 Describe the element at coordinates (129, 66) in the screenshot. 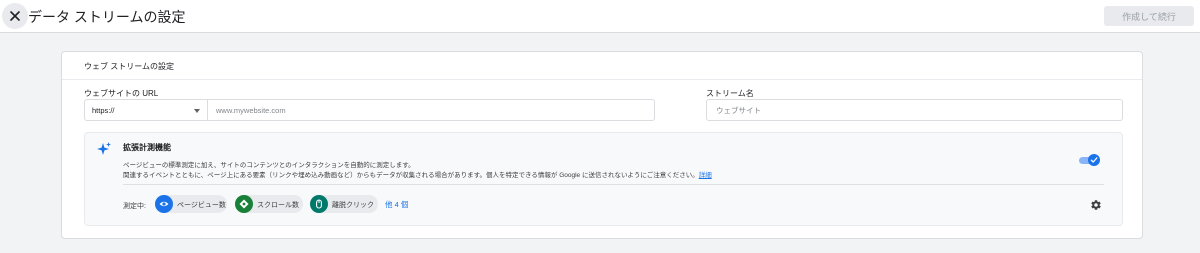

I see `panel-title: ウェブ ストリームの設定` at that location.